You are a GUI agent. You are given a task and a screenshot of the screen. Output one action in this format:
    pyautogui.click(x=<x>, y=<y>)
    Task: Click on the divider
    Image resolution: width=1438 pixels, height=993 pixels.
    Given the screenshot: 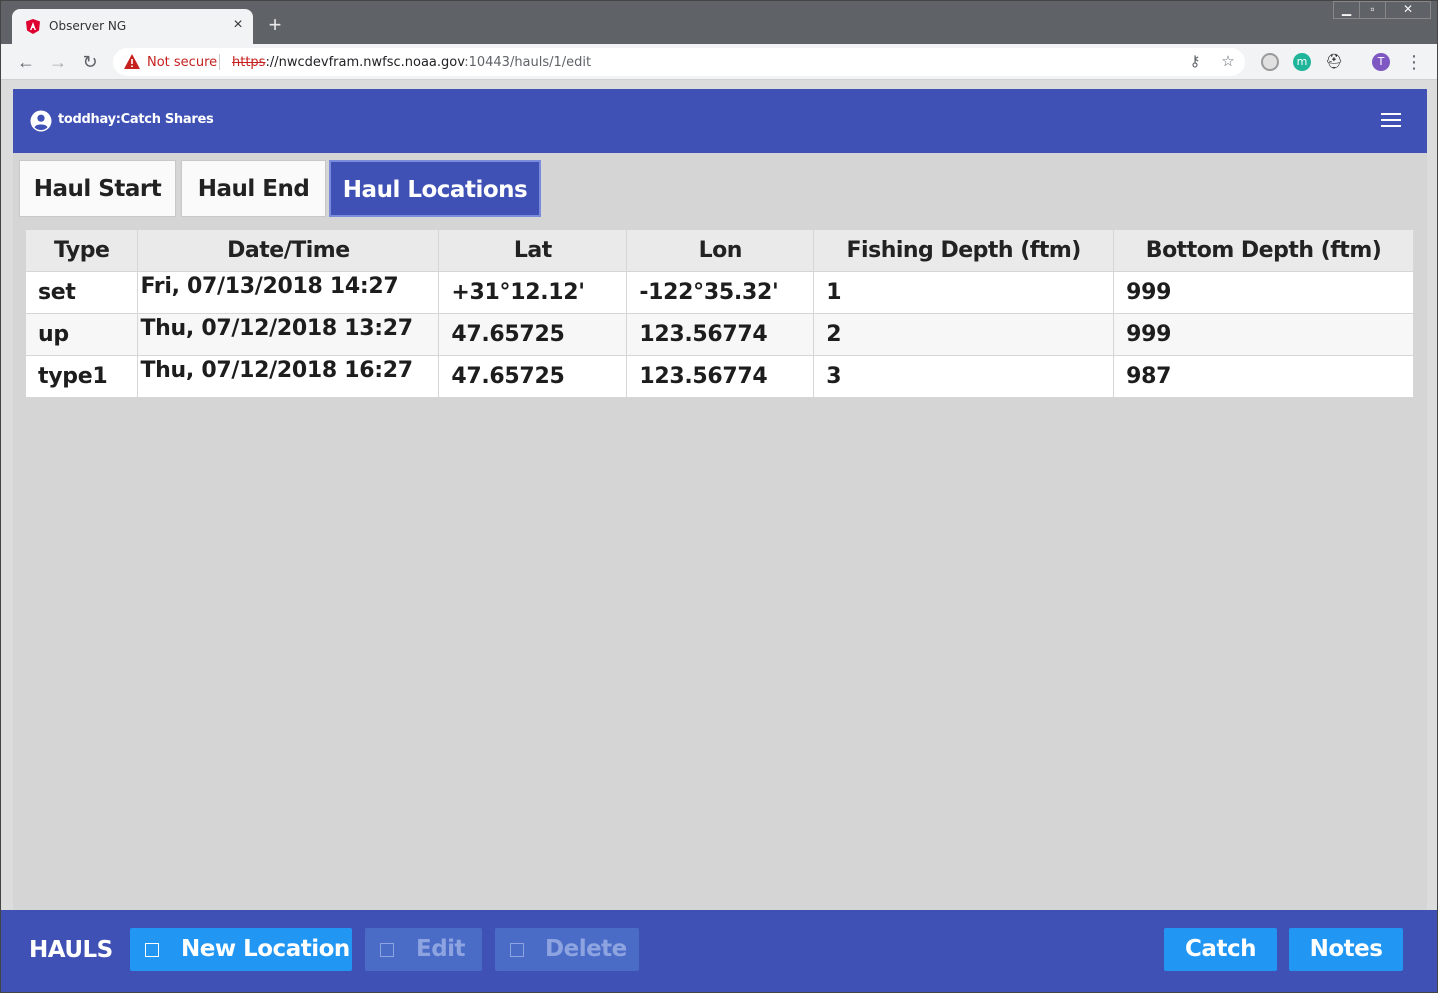 What is the action you would take?
    pyautogui.click(x=219, y=62)
    